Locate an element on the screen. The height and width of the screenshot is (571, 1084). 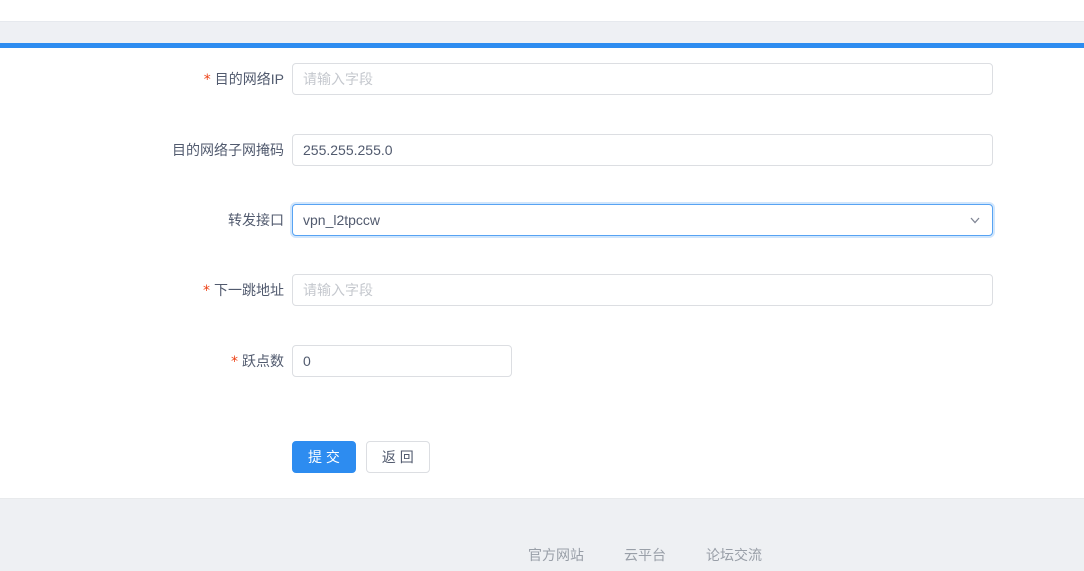
dest-subnet-mask-label-text: 目的网络子网掩码 is located at coordinates (228, 150).